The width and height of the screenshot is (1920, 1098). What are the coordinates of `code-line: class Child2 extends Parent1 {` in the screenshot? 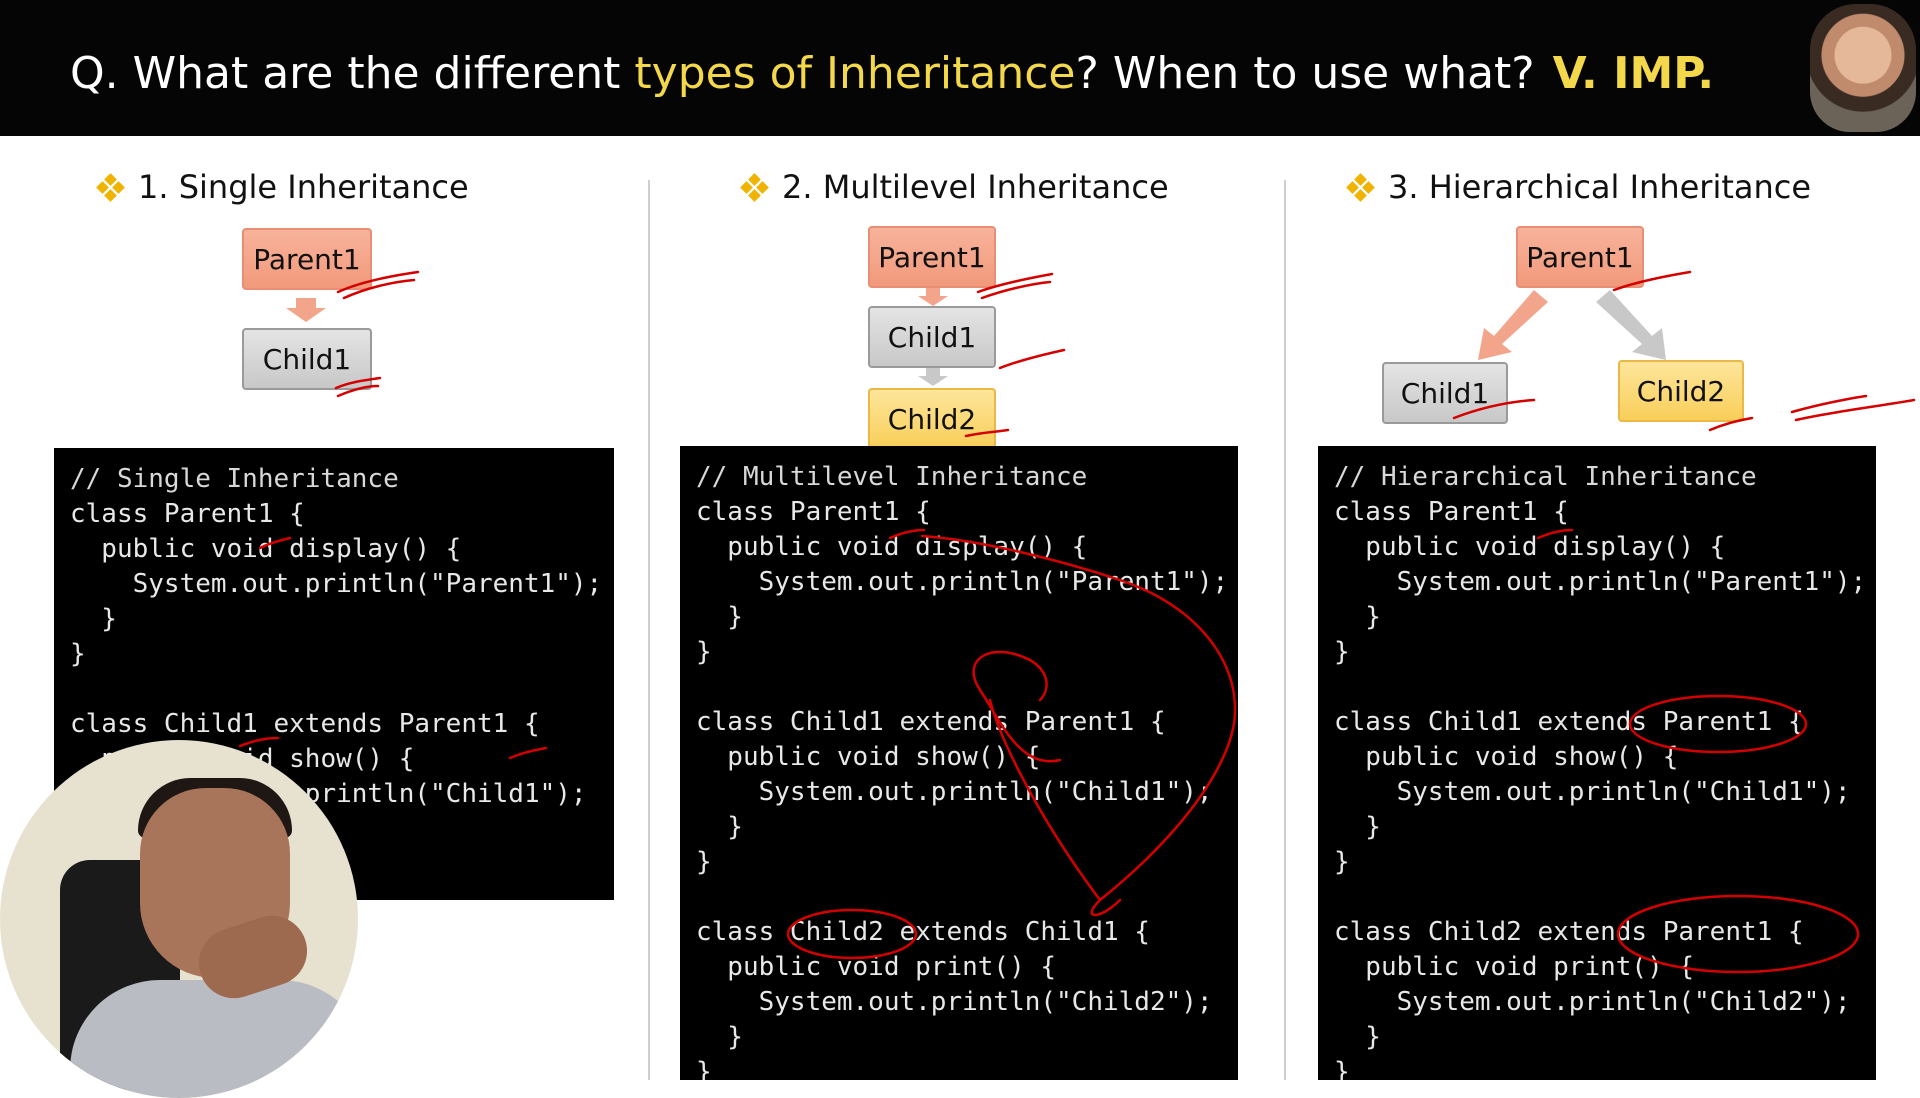 It's located at (1569, 932).